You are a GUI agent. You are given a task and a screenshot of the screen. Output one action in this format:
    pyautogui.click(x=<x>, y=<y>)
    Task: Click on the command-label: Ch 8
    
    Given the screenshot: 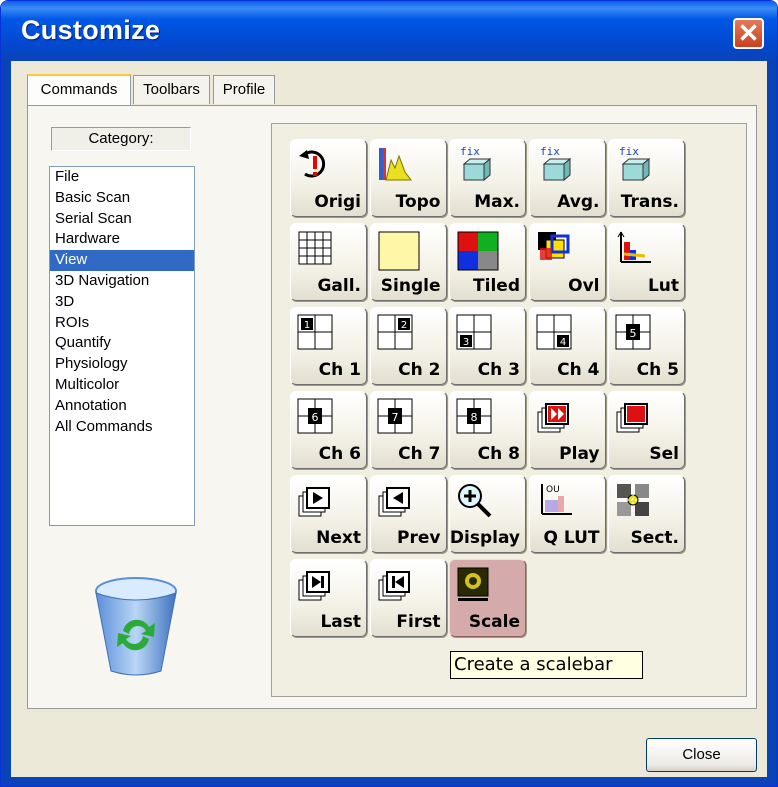 What is the action you would take?
    pyautogui.click(x=498, y=454)
    